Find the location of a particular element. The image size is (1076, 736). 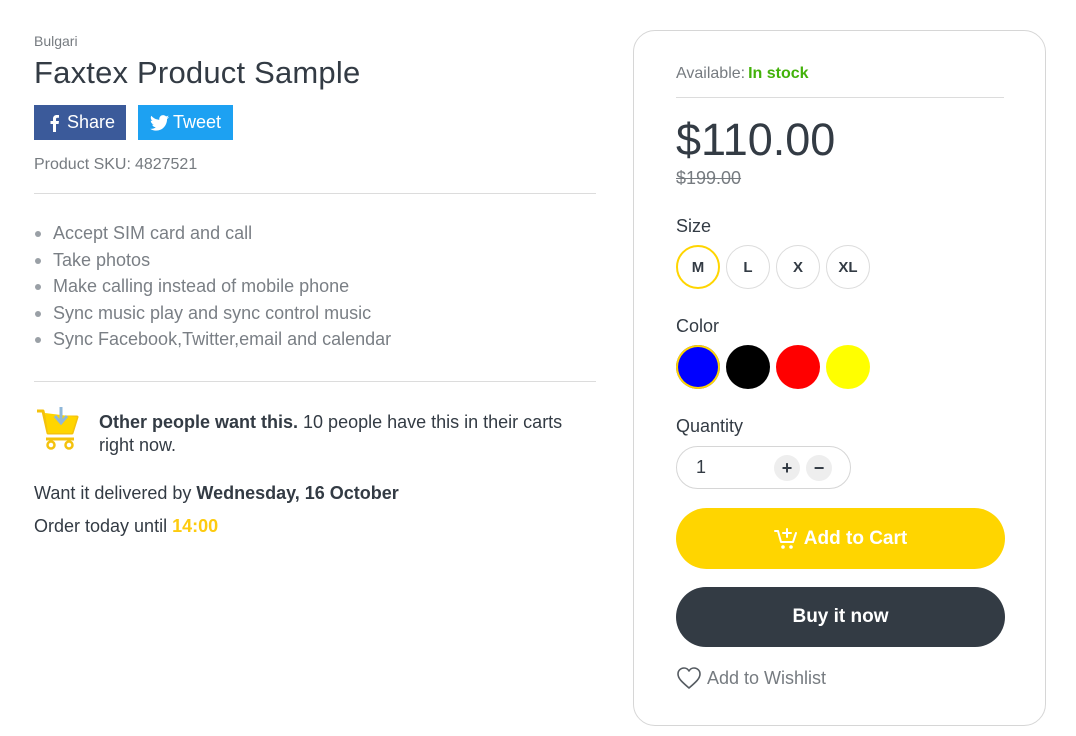

product-sku: Product SKU: 4827521 is located at coordinates (315, 165).